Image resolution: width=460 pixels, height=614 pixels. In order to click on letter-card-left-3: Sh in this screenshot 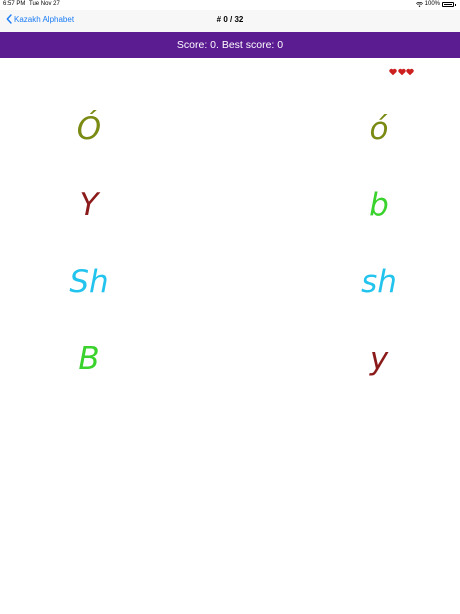, I will do `click(89, 282)`.